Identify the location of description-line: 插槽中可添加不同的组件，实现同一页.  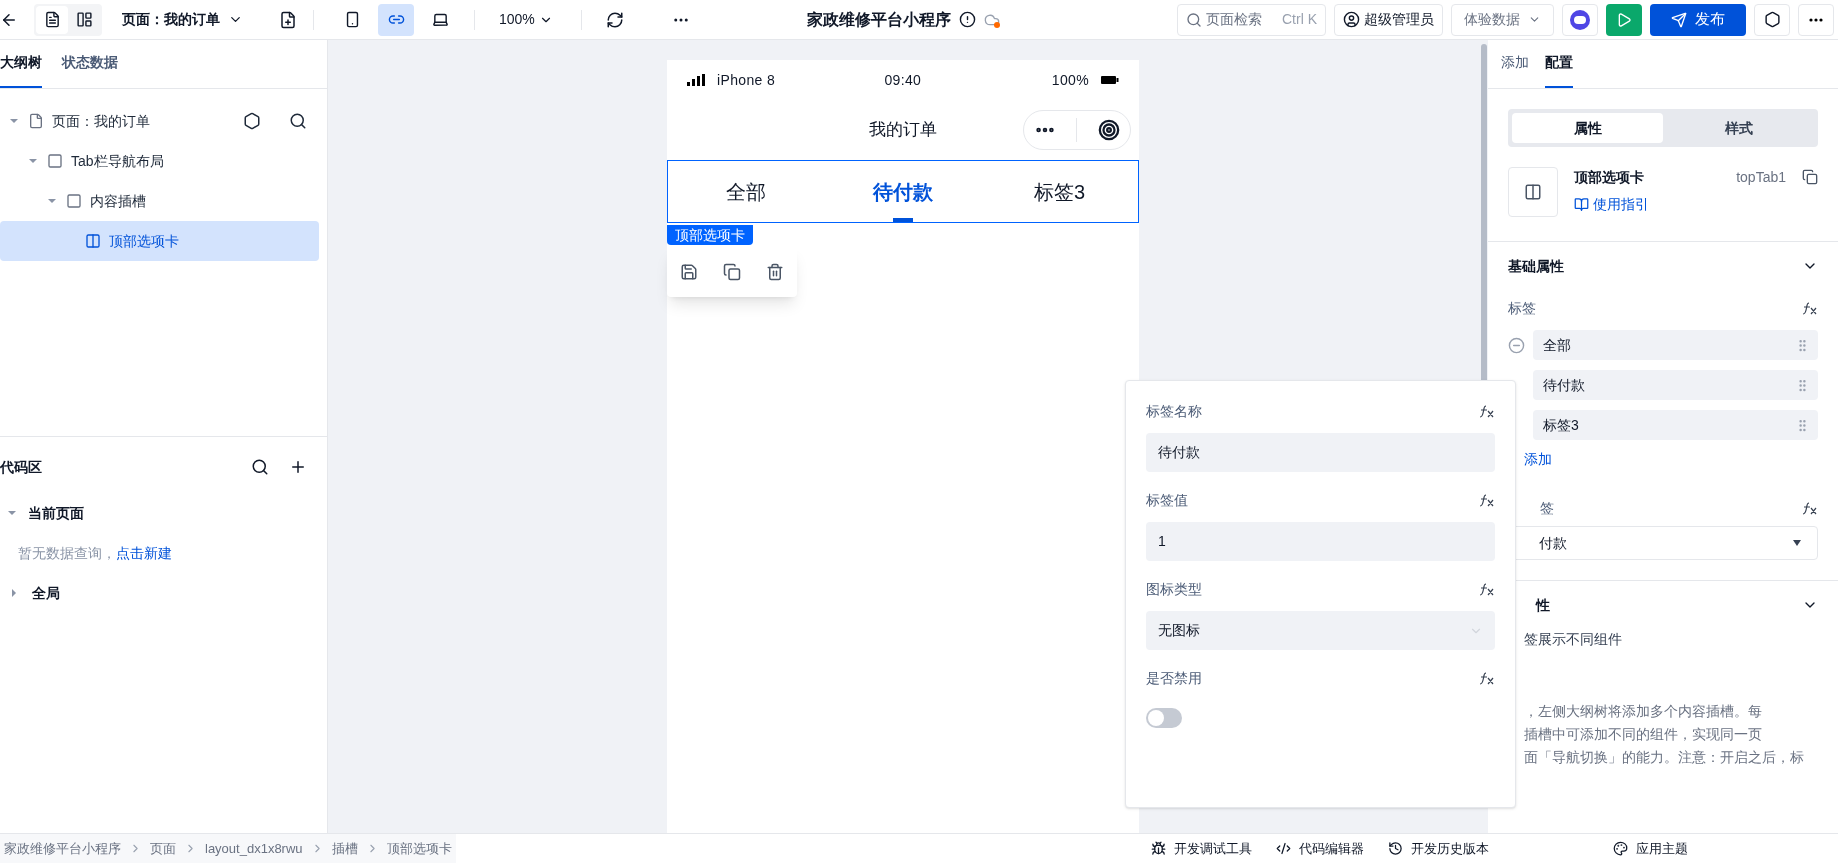
(1643, 735).